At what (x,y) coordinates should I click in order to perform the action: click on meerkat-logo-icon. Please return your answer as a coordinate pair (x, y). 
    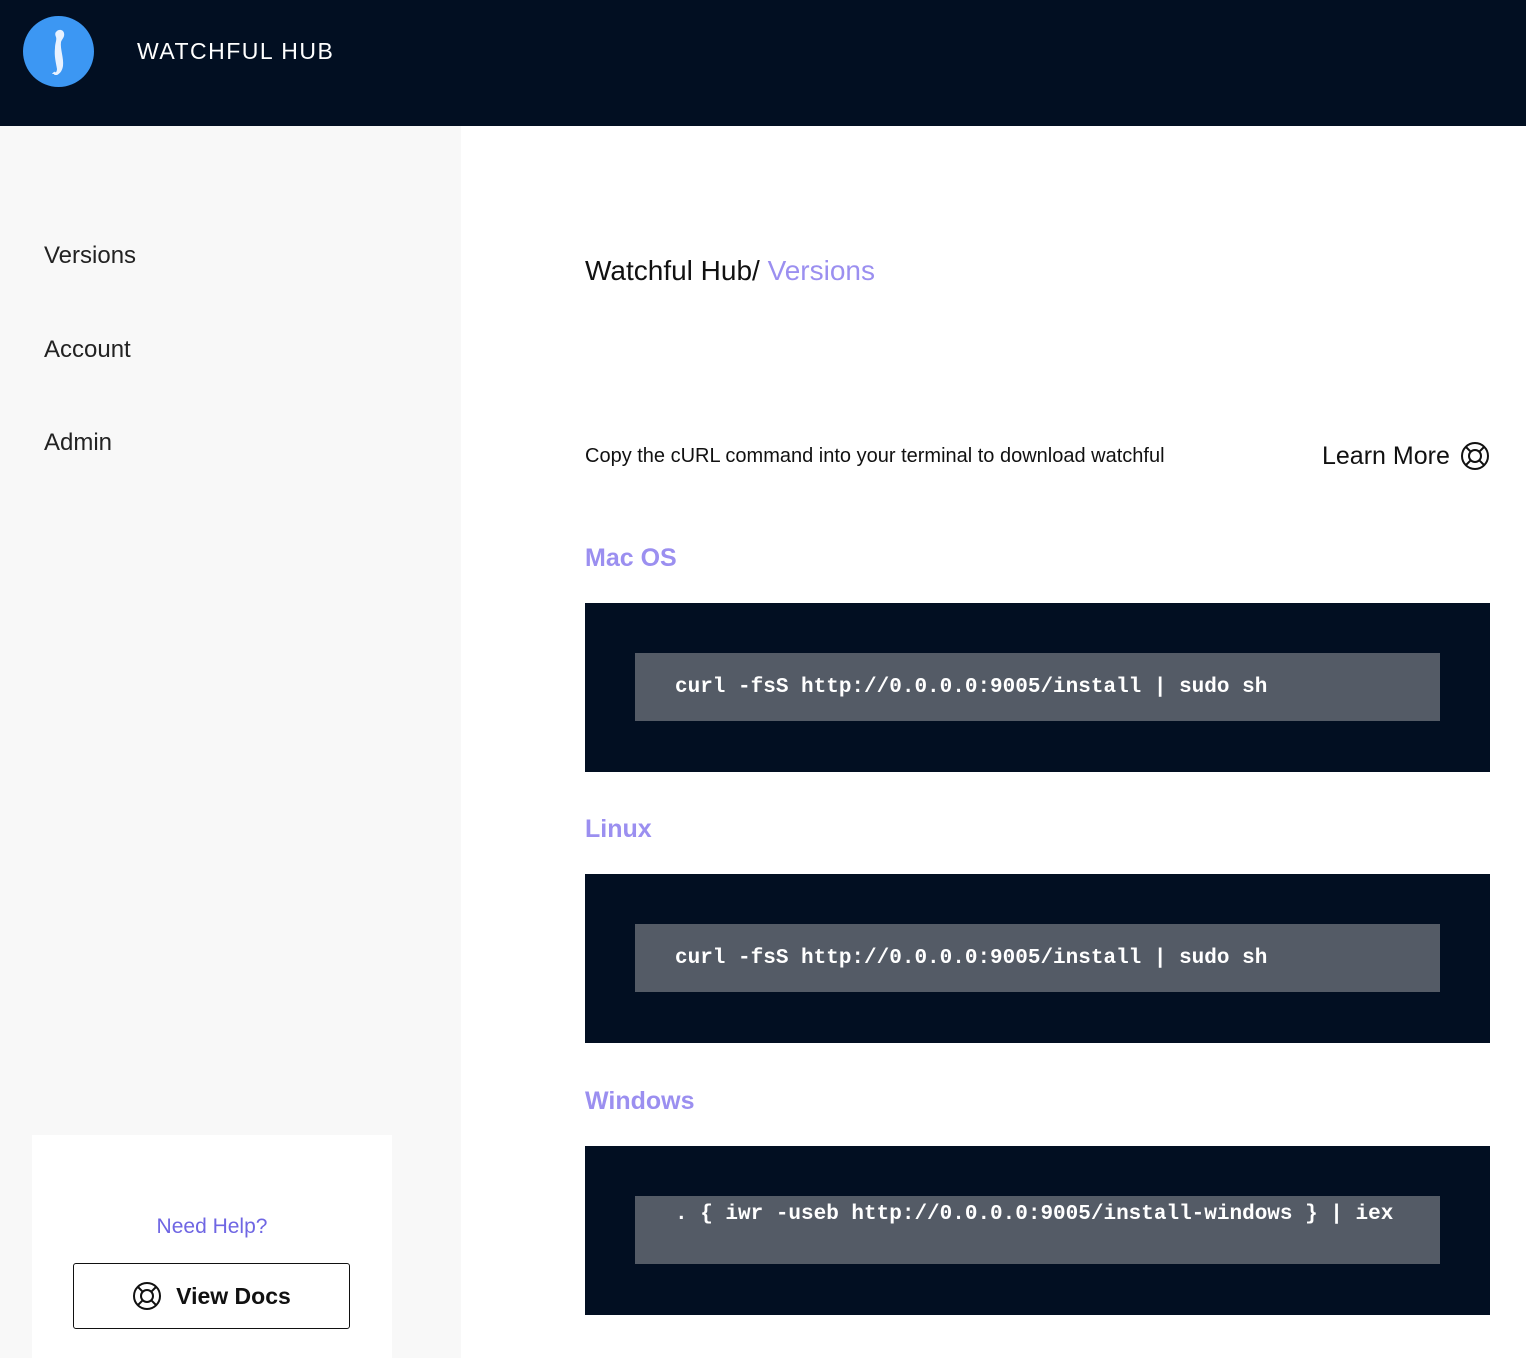
    Looking at the image, I should click on (58, 51).